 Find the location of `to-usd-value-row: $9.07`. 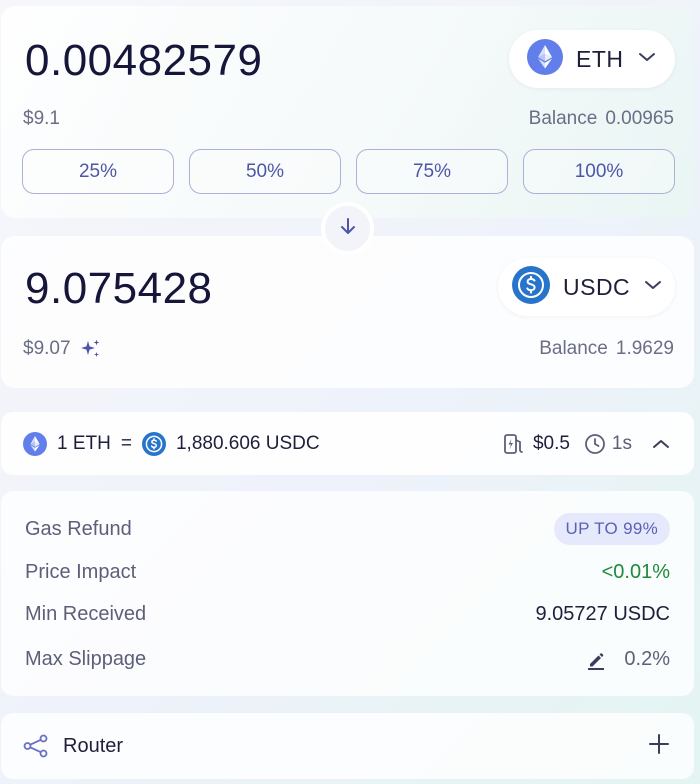

to-usd-value-row: $9.07 is located at coordinates (62, 349).